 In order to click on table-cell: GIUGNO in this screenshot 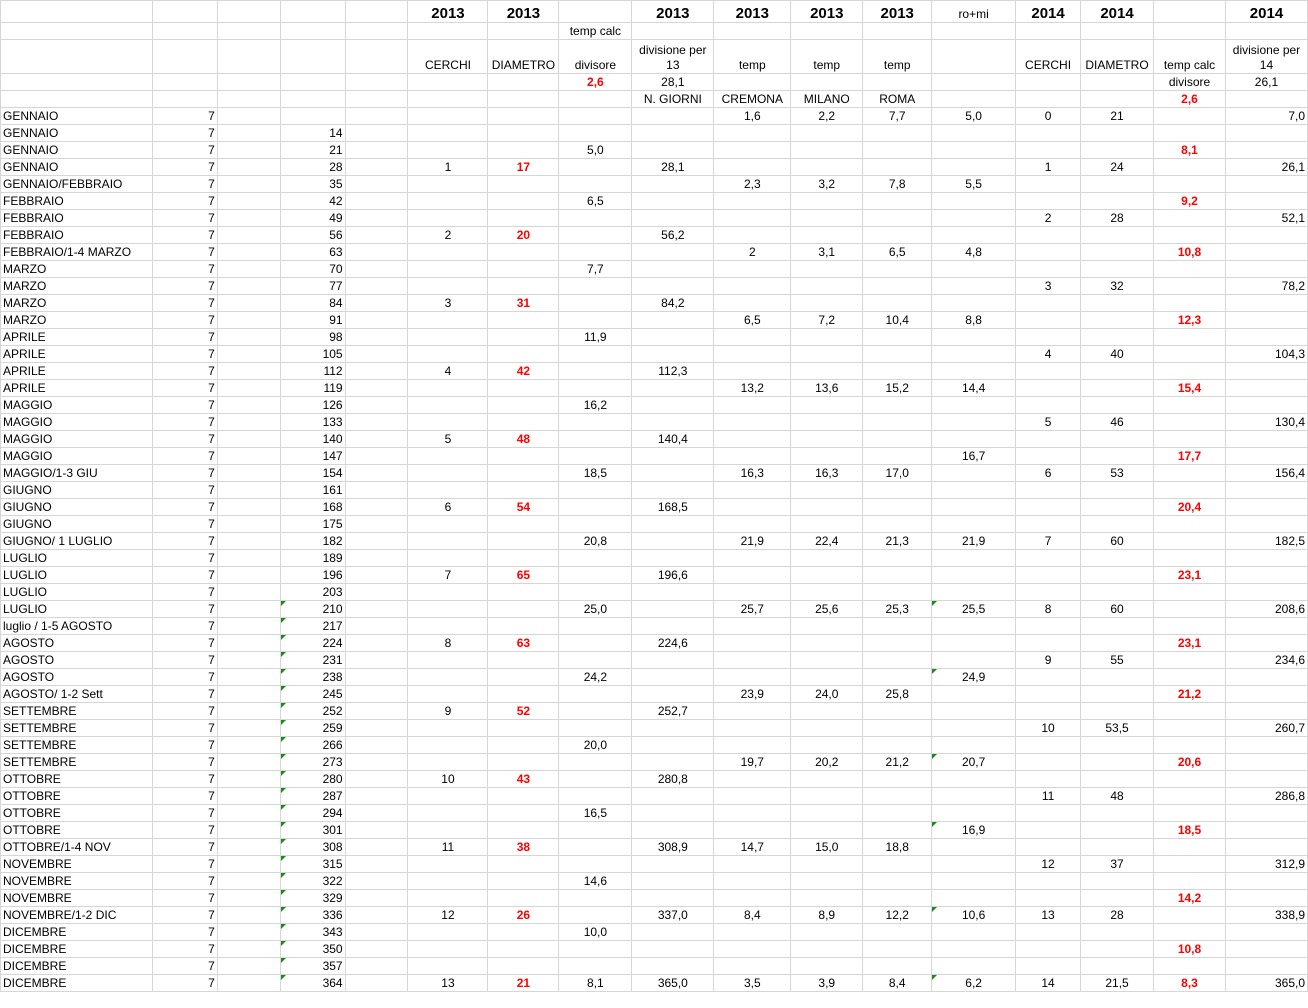, I will do `click(76, 524)`.